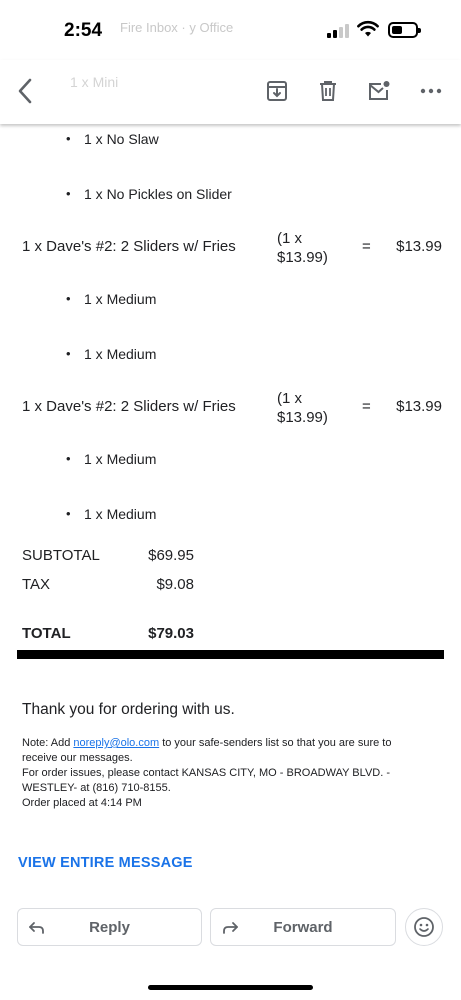 The width and height of the screenshot is (461, 1000). Describe the element at coordinates (105, 863) in the screenshot. I see `view-entire-message-link: VIEW ENTIRE MESSAGE` at that location.